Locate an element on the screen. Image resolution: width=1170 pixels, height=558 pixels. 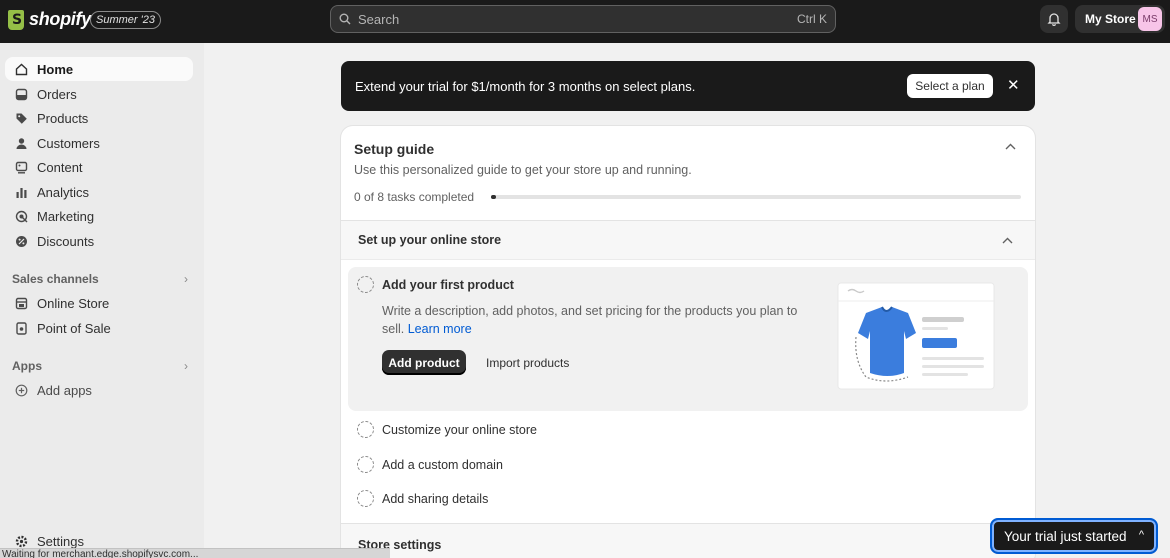
logo-text: shopify is located at coordinates (60, 19).